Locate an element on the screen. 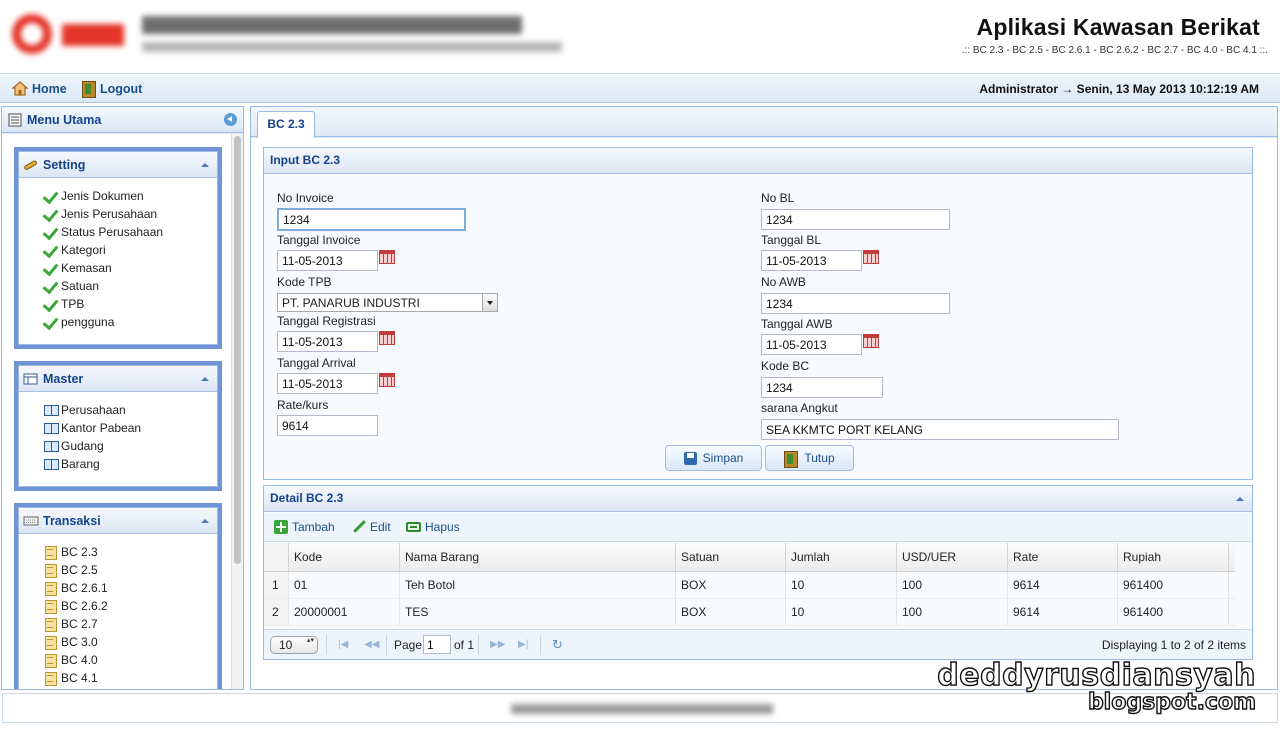 This screenshot has width=1280, height=735. menu-item-bc-3-0: BC 3.0 is located at coordinates (130, 642).